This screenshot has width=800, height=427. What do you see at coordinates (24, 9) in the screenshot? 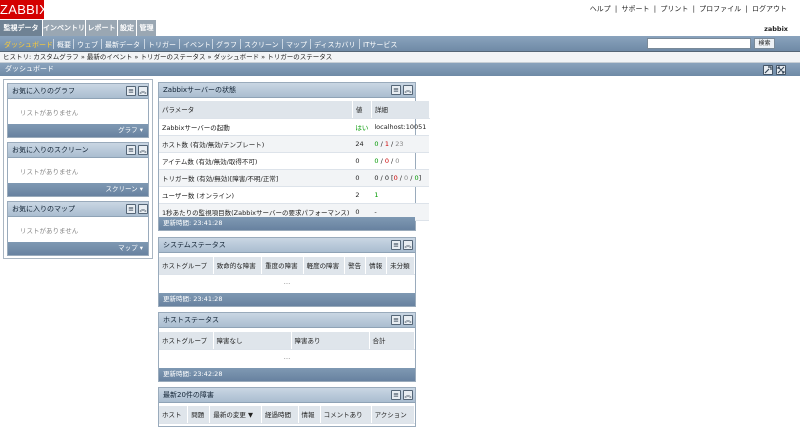
I see `zabbix-logo: ZABBIX` at bounding box center [24, 9].